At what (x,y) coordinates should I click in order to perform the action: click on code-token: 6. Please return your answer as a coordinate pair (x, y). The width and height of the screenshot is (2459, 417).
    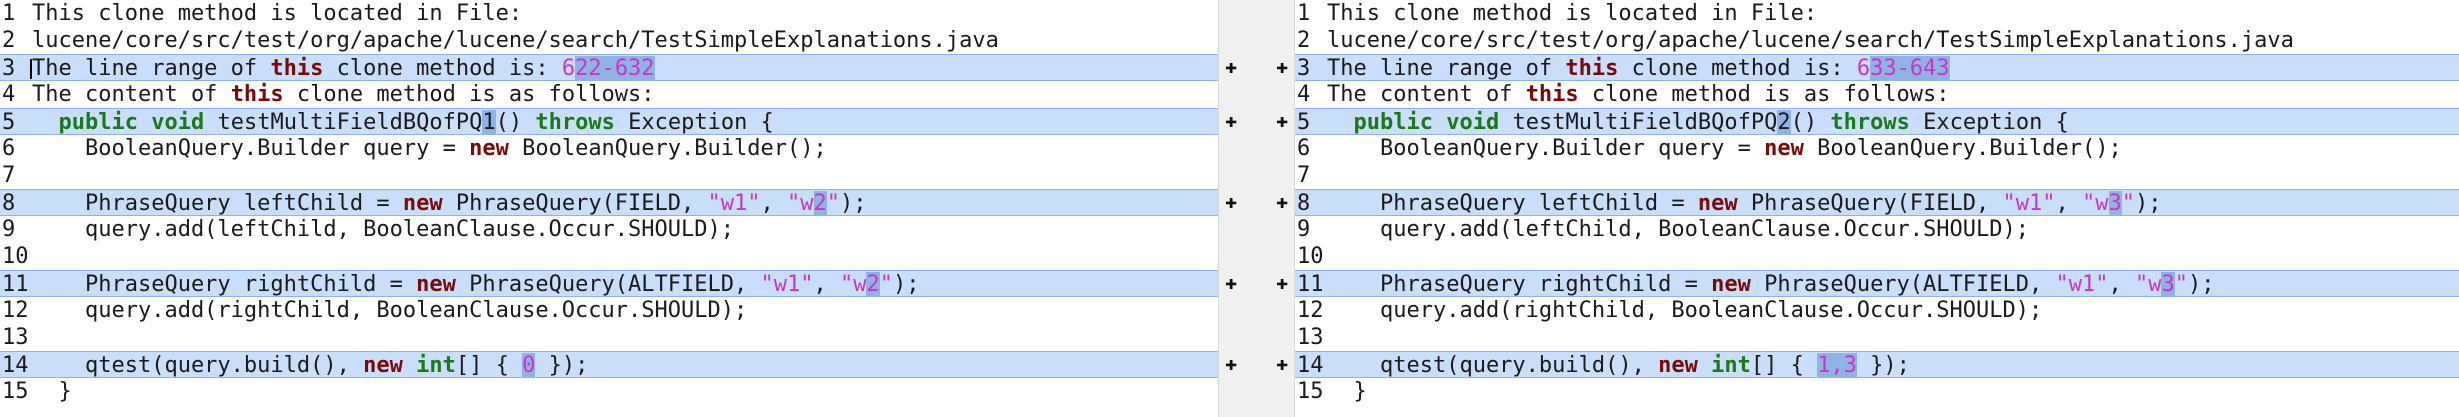
    Looking at the image, I should click on (1863, 68).